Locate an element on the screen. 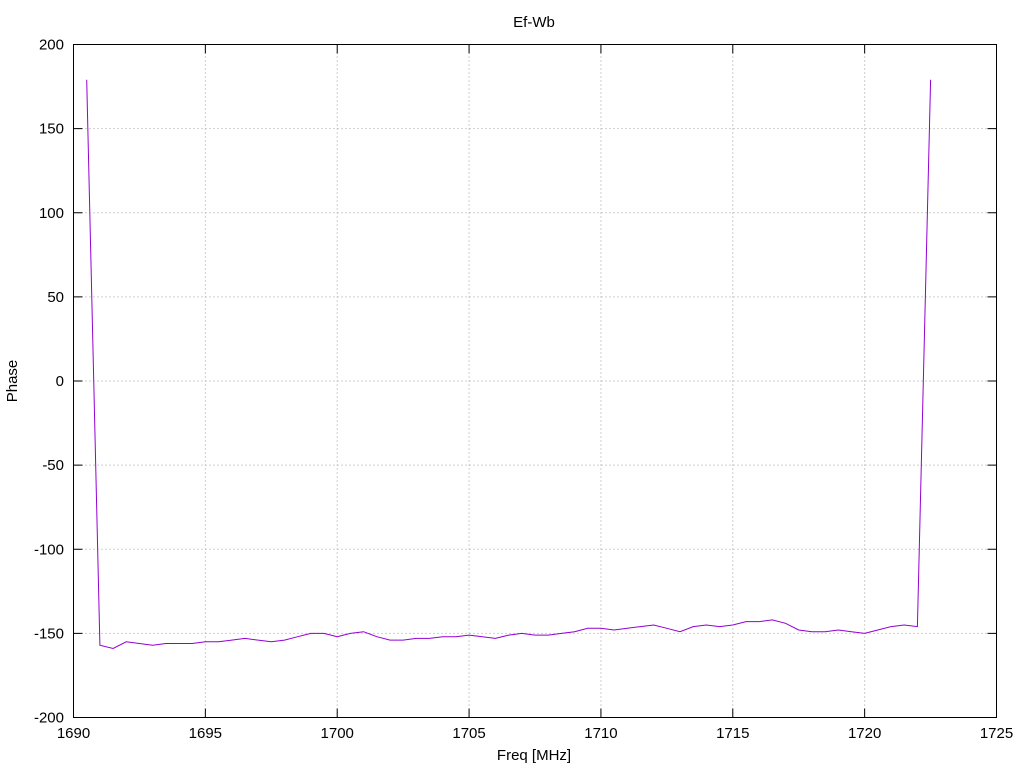  y-tick-label: 100 is located at coordinates (51, 213).